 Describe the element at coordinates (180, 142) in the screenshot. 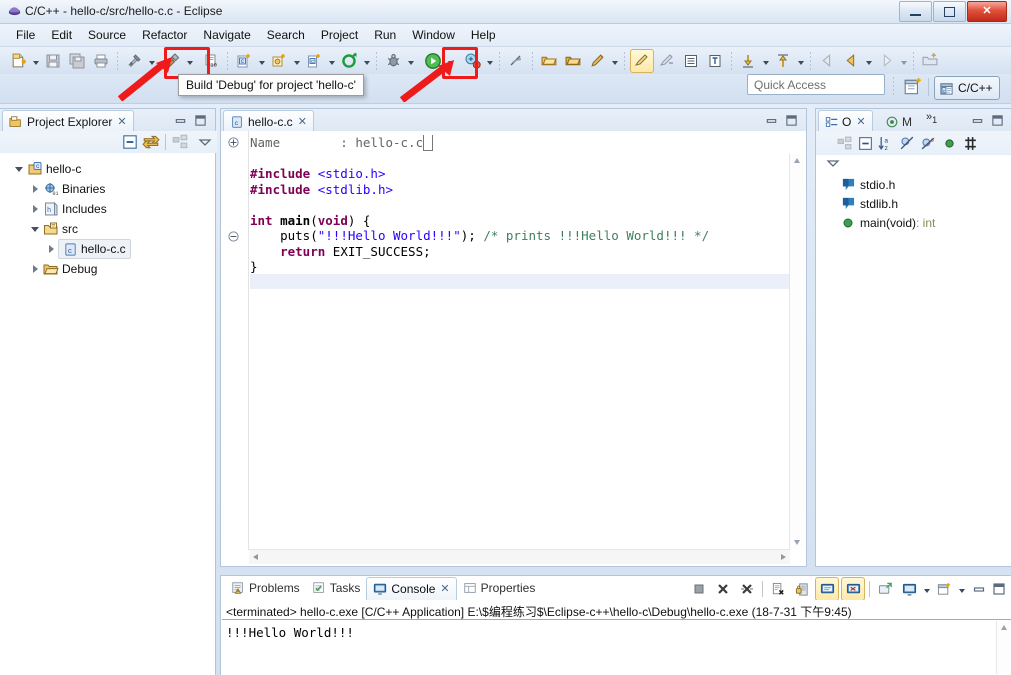

I see `focus-task-icon` at that location.